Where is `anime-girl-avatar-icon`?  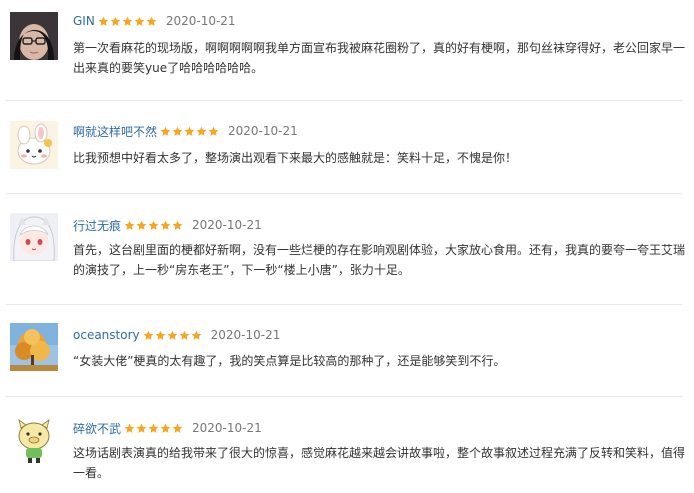
anime-girl-avatar-icon is located at coordinates (34, 237).